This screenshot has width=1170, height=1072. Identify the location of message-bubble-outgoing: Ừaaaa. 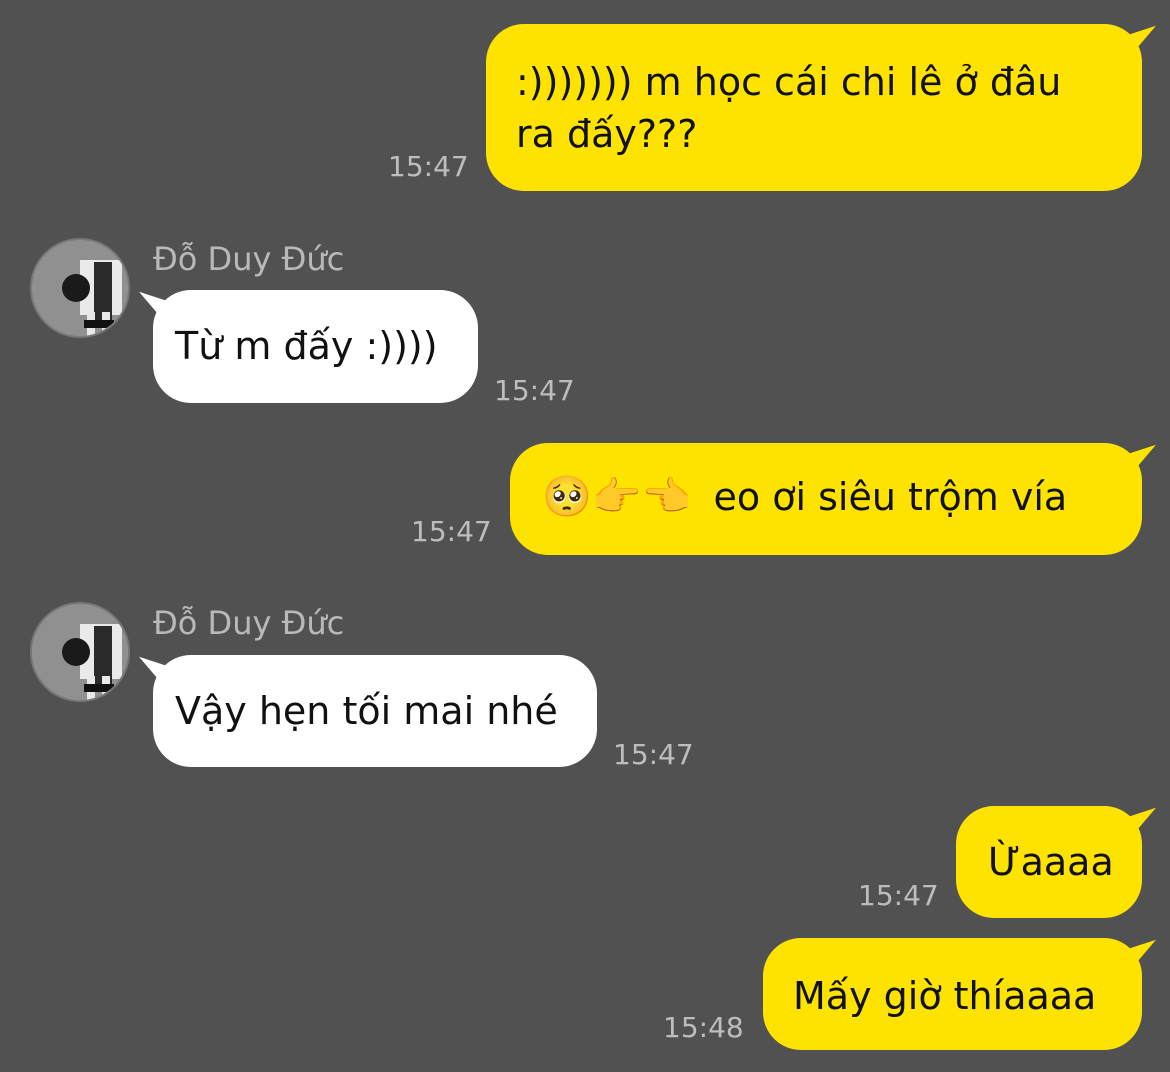
(1049, 862).